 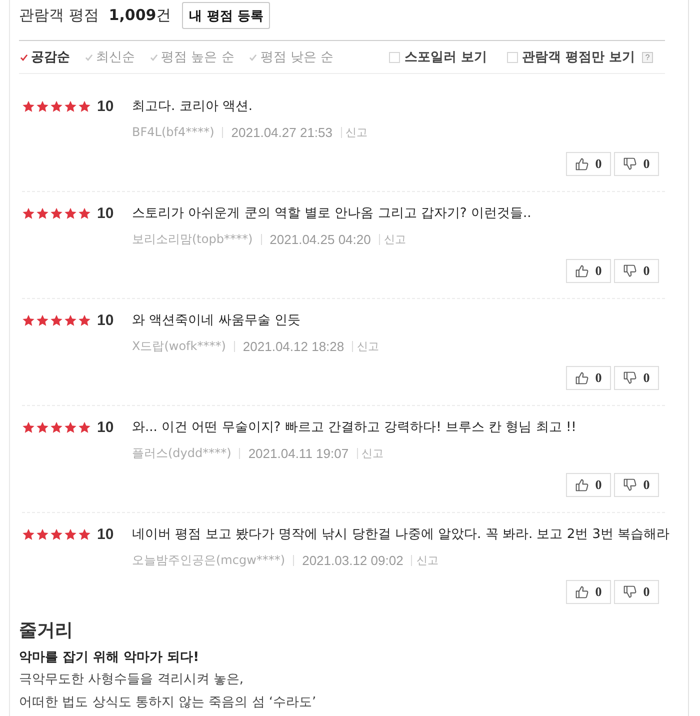 I want to click on write-review-button: 내 평점 등록, so click(x=226, y=15).